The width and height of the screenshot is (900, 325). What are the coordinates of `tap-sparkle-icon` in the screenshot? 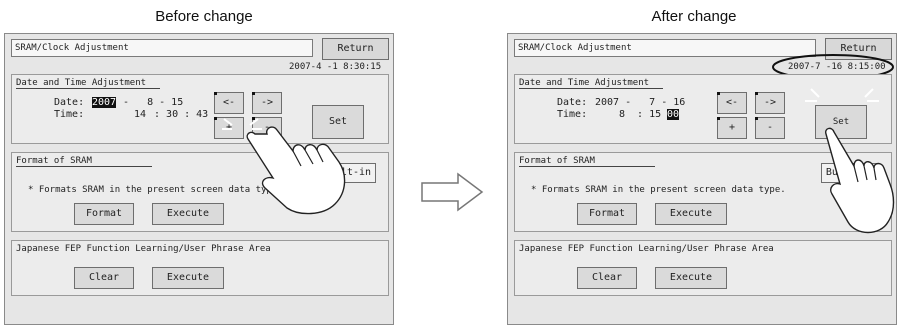 It's located at (842, 95).